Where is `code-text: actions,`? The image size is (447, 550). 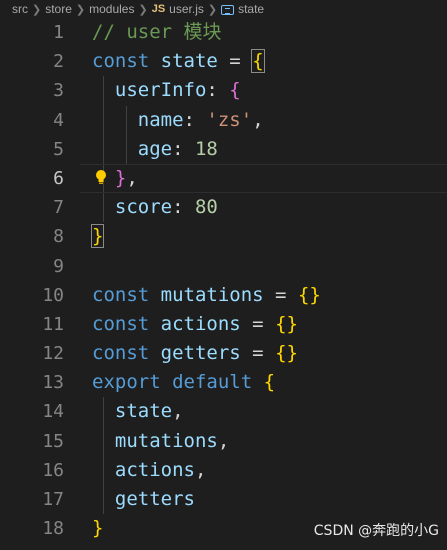 code-text: actions, is located at coordinates (149, 470).